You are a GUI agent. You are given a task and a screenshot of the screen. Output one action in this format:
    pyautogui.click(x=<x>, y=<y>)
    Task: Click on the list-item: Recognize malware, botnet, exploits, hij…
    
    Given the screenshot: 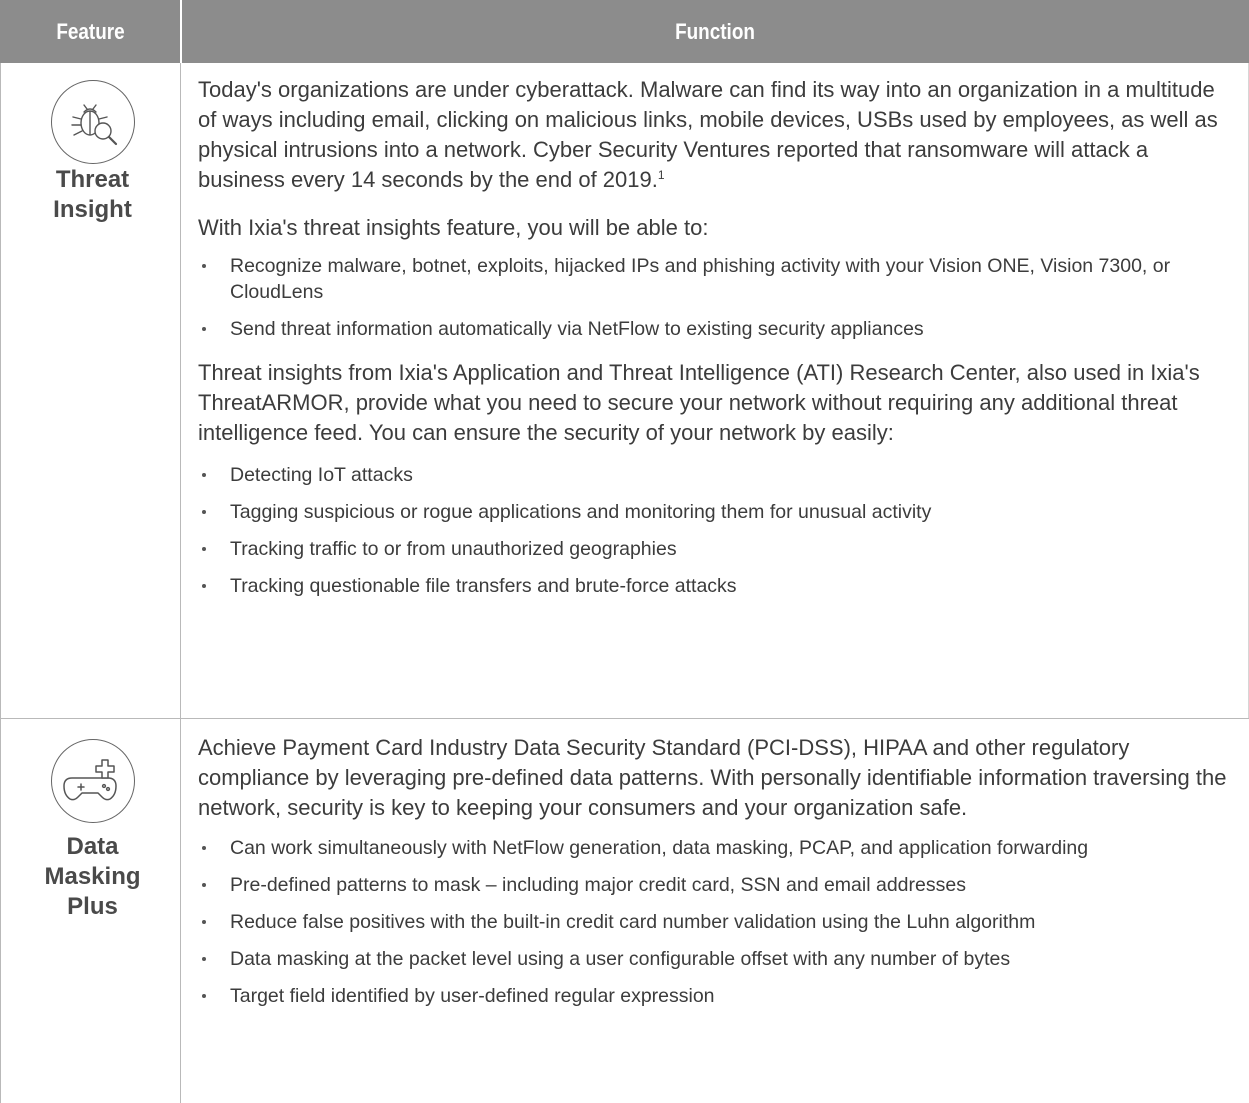 What is the action you would take?
    pyautogui.click(x=718, y=279)
    